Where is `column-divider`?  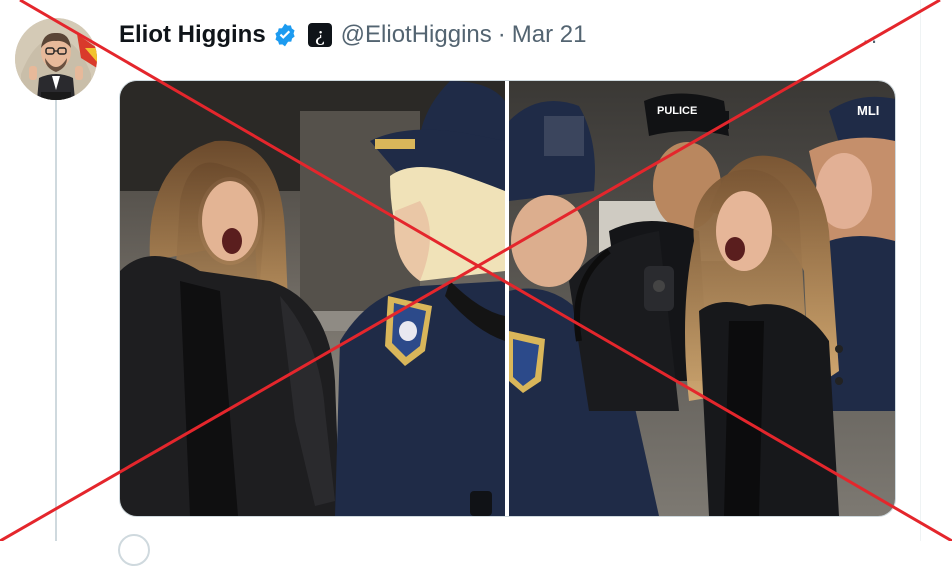
column-divider is located at coordinates (920, 270).